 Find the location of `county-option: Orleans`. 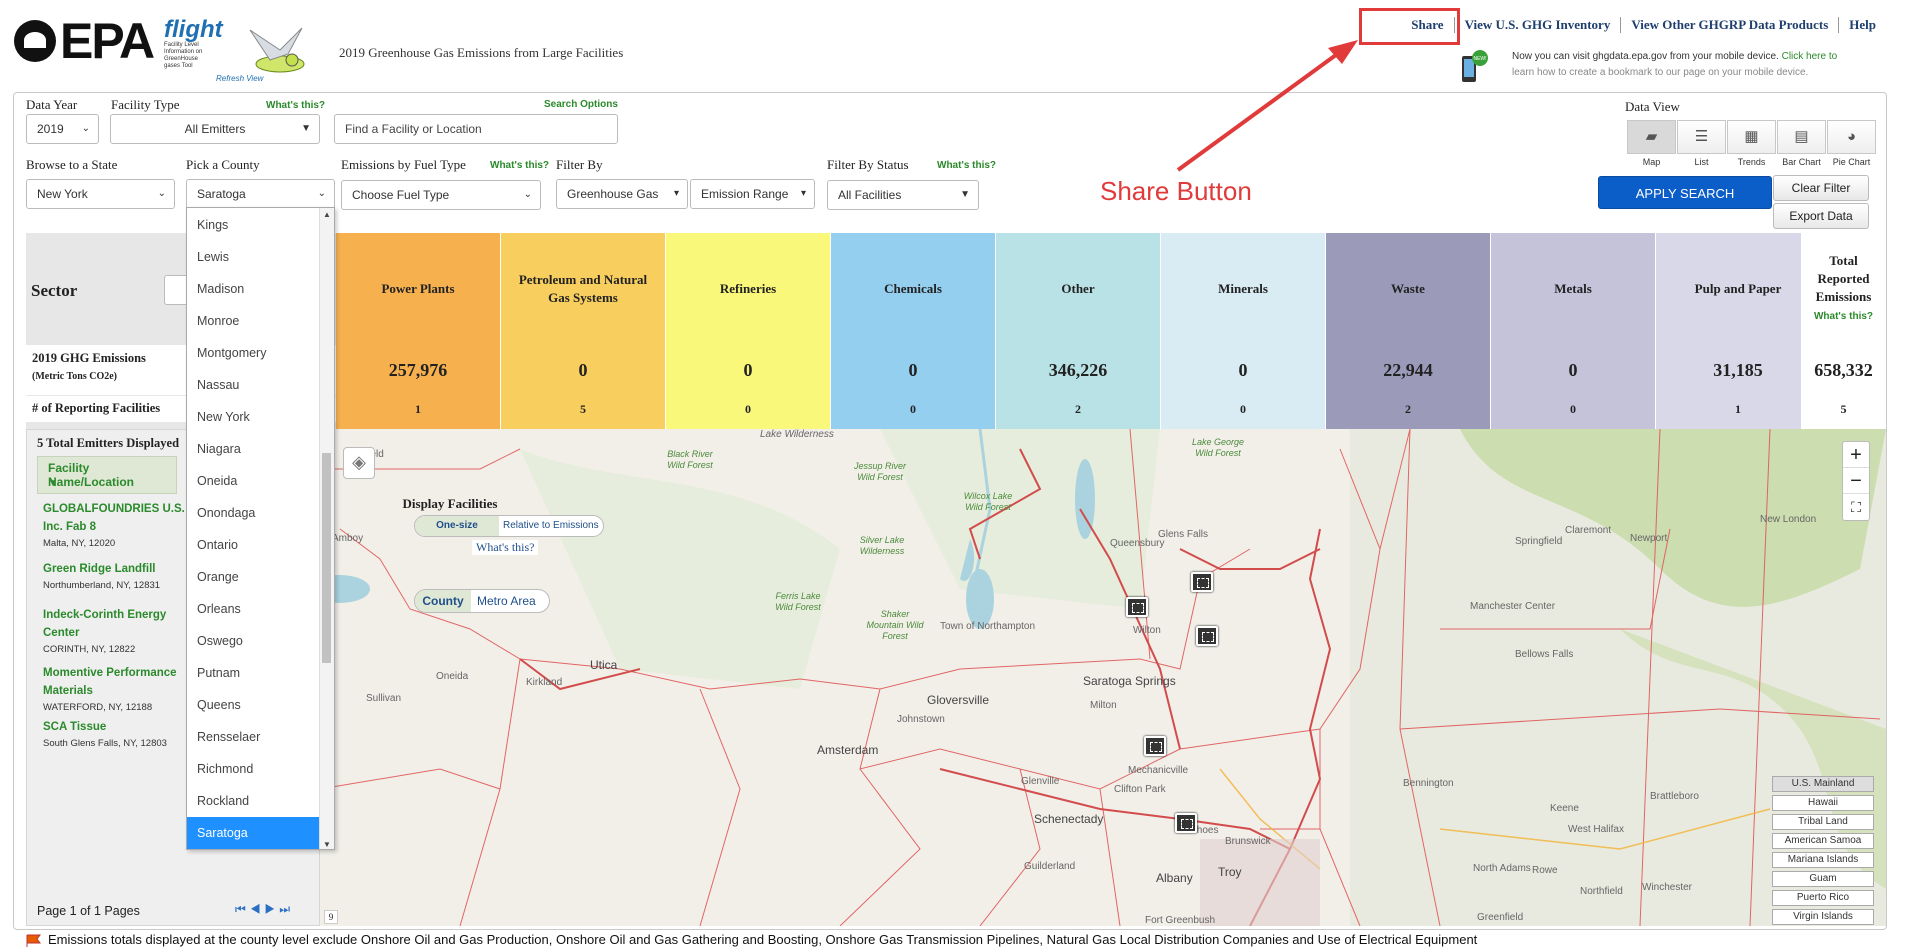

county-option: Orleans is located at coordinates (253, 609).